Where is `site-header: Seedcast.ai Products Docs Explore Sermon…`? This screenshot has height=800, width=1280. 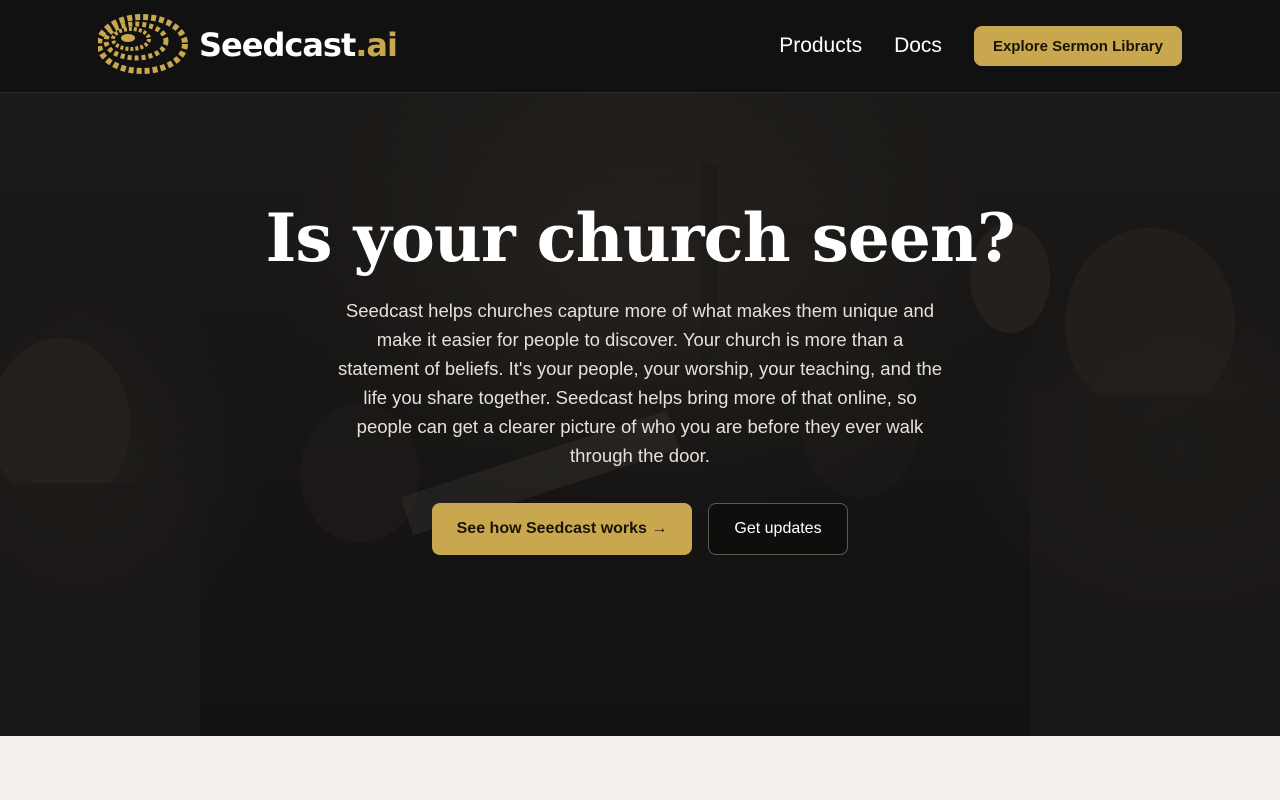 site-header: Seedcast.ai Products Docs Explore Sermon… is located at coordinates (640, 46).